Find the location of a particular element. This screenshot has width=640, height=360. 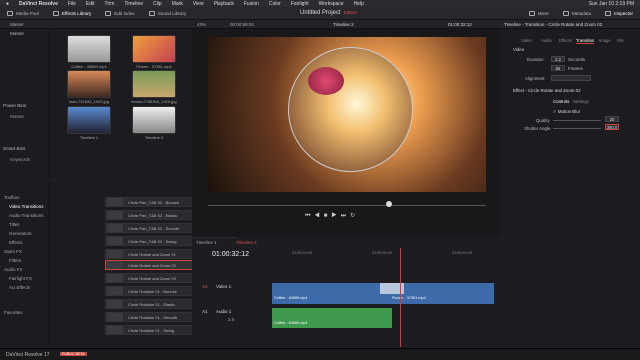

app-version: DaVinci Resolve 17 is located at coordinates (28, 355).